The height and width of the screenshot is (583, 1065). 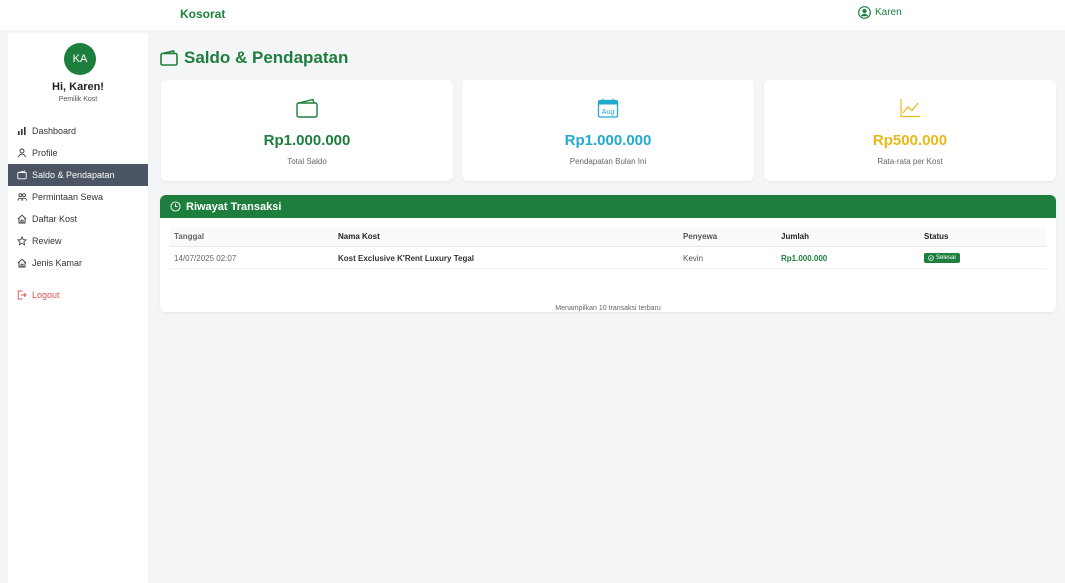 What do you see at coordinates (78, 153) in the screenshot?
I see `sidebar-item-profile: Profile` at bounding box center [78, 153].